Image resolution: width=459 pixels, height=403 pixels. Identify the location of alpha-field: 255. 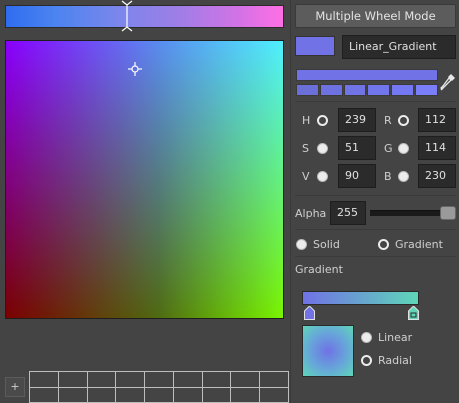
(348, 213).